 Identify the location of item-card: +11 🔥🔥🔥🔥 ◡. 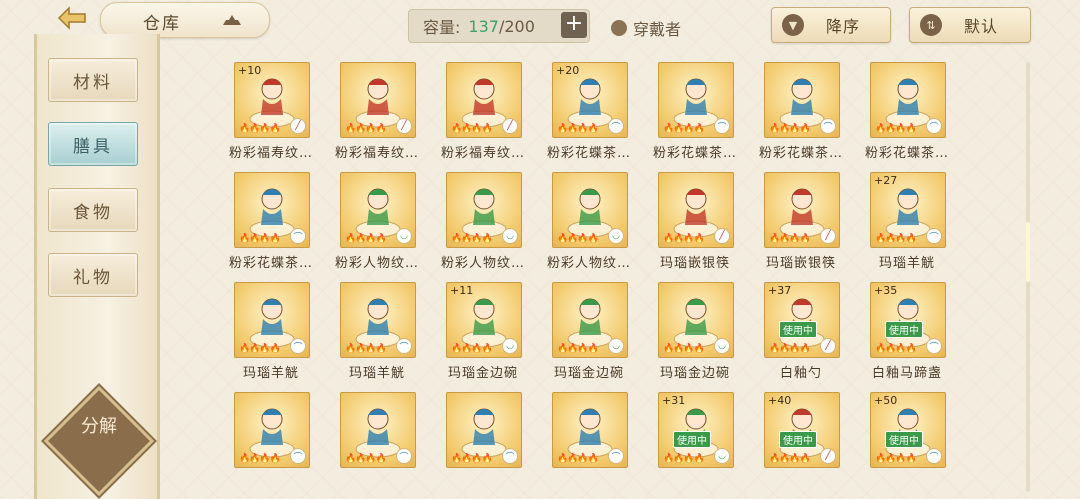
(484, 320).